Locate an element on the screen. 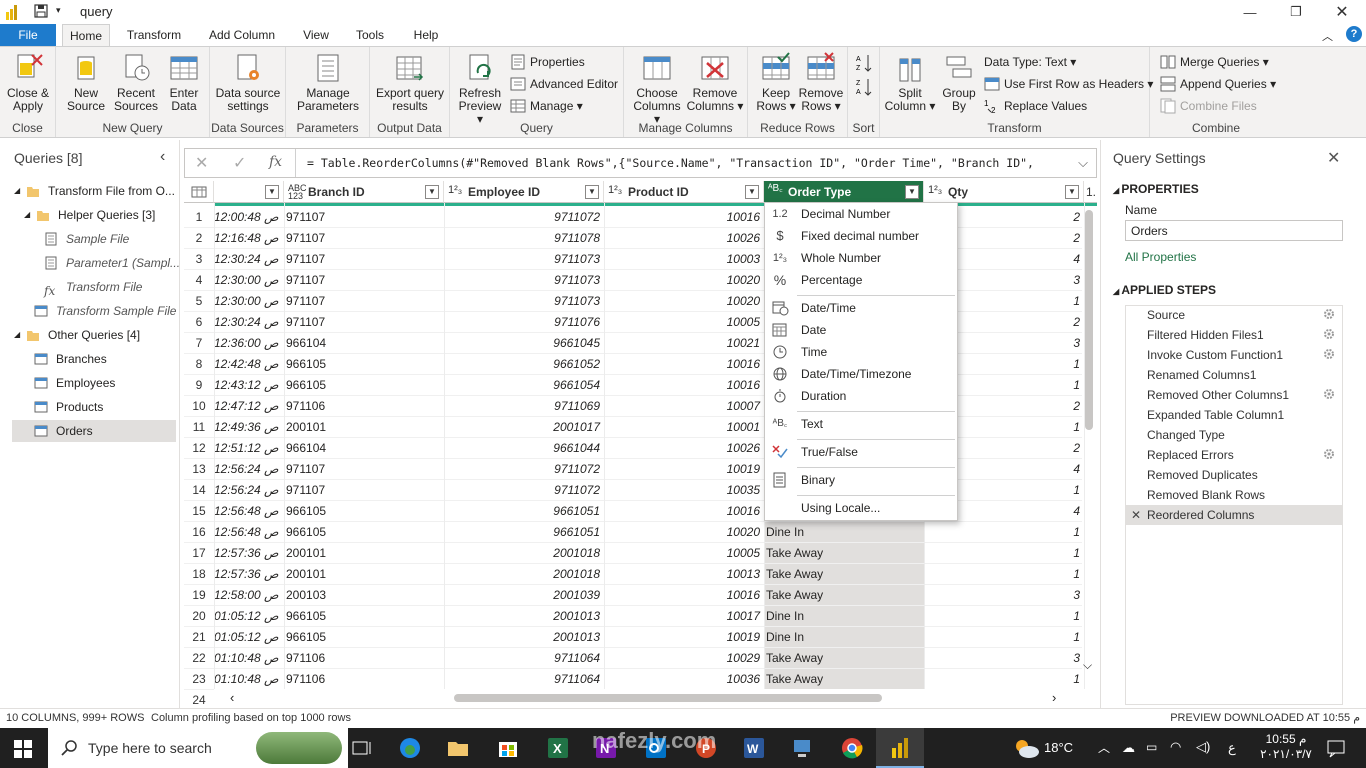  cell-branch-id: 200101 is located at coordinates (364, 553).